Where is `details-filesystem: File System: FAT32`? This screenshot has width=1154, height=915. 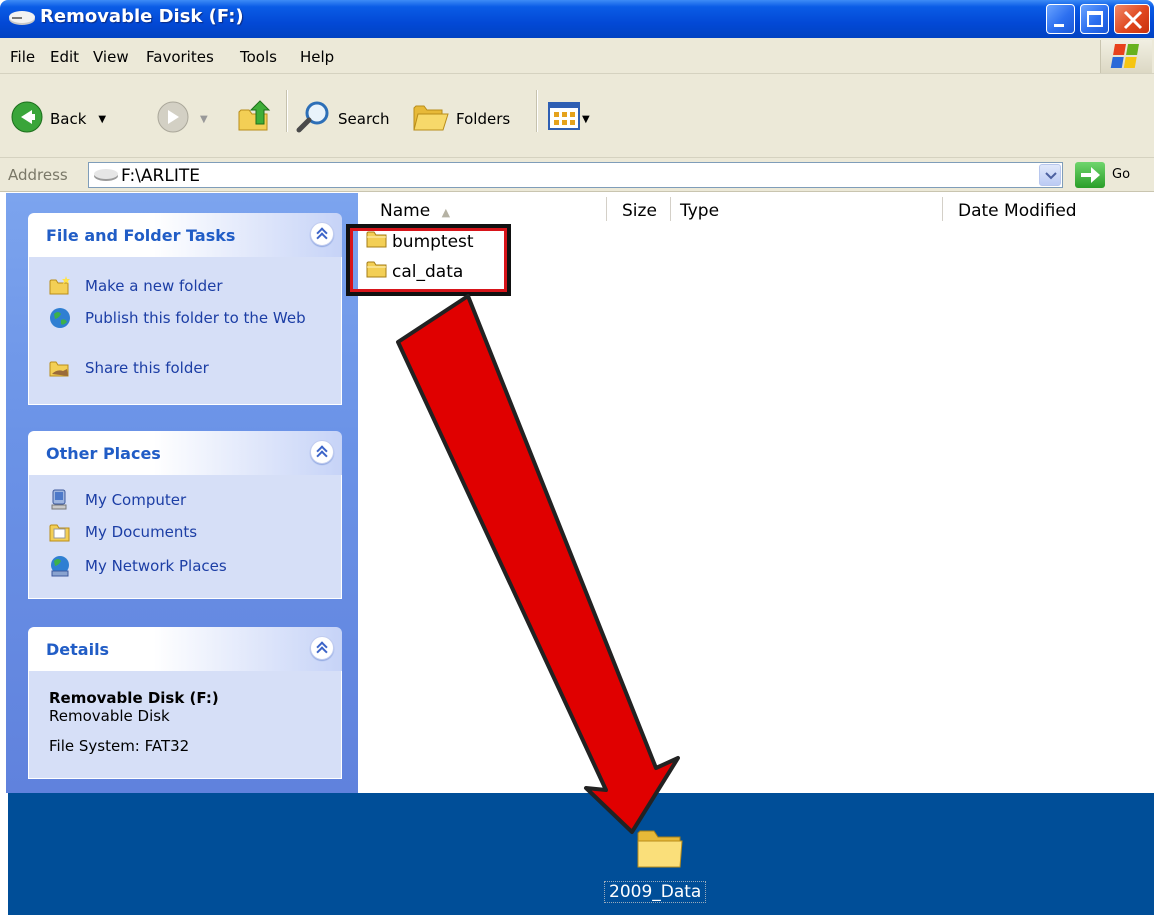
details-filesystem: File System: FAT32 is located at coordinates (119, 746).